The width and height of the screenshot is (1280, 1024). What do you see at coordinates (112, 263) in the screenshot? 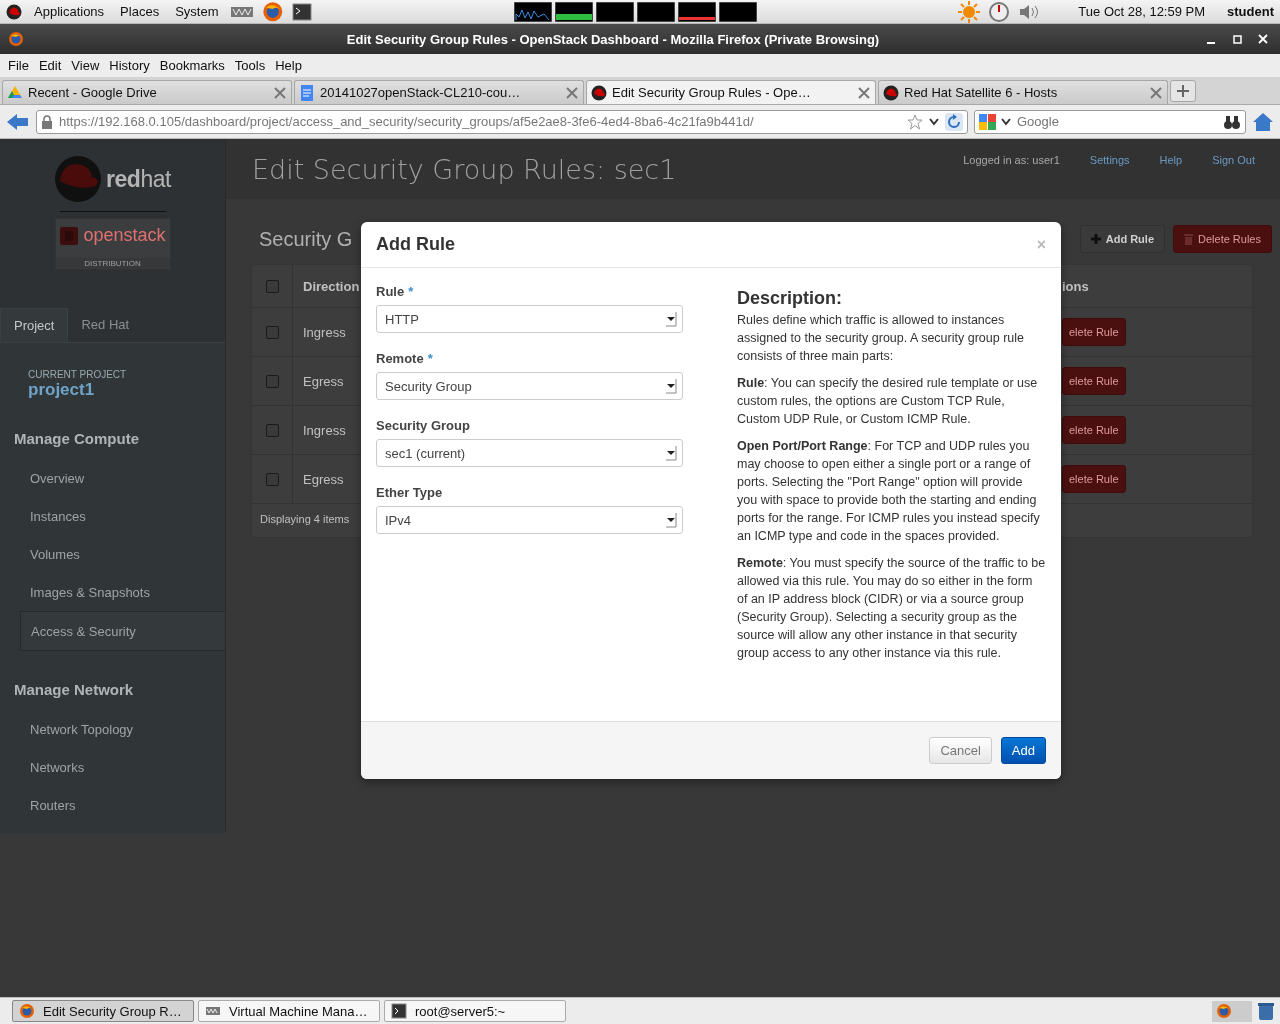
I see `product-note: DISTRIBUTION` at bounding box center [112, 263].